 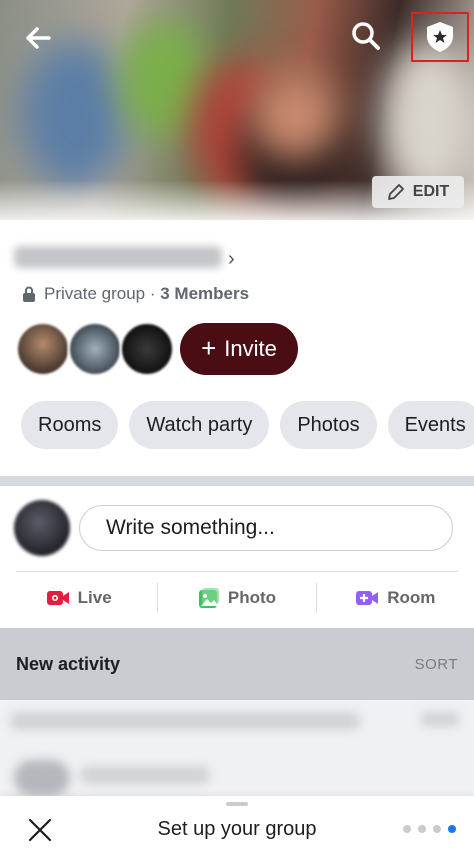 I want to click on search-icon, so click(x=366, y=36).